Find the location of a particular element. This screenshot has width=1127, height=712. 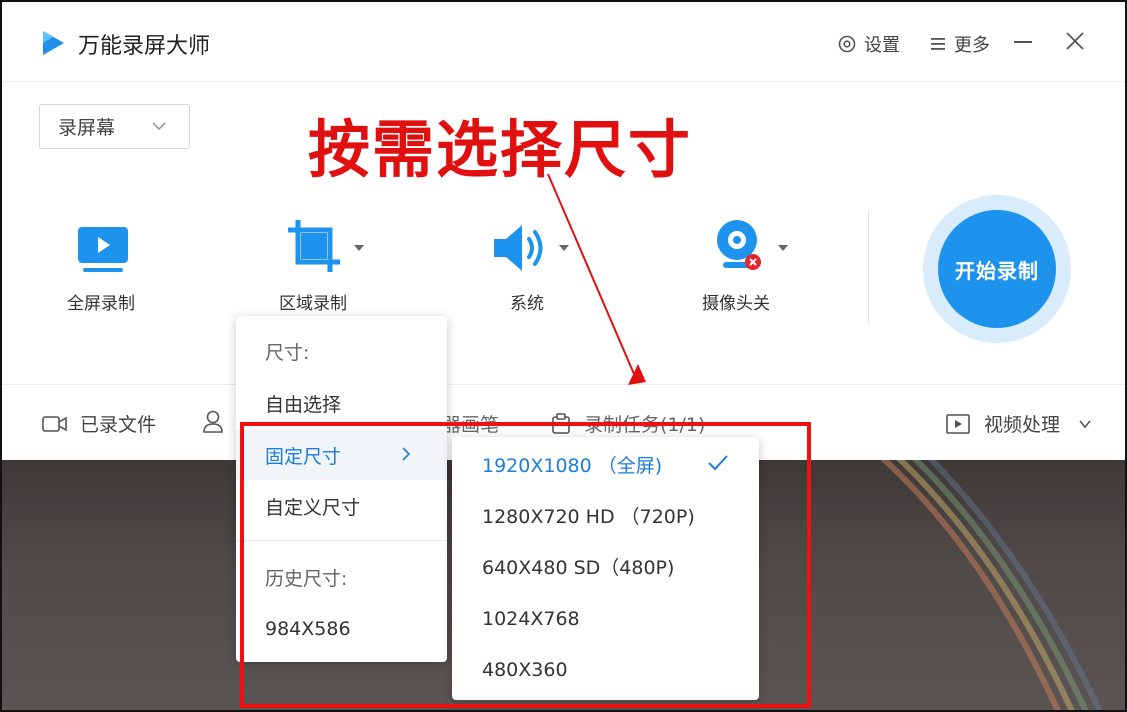

record-tasks-button: 录制任务(1/1) is located at coordinates (627, 423).